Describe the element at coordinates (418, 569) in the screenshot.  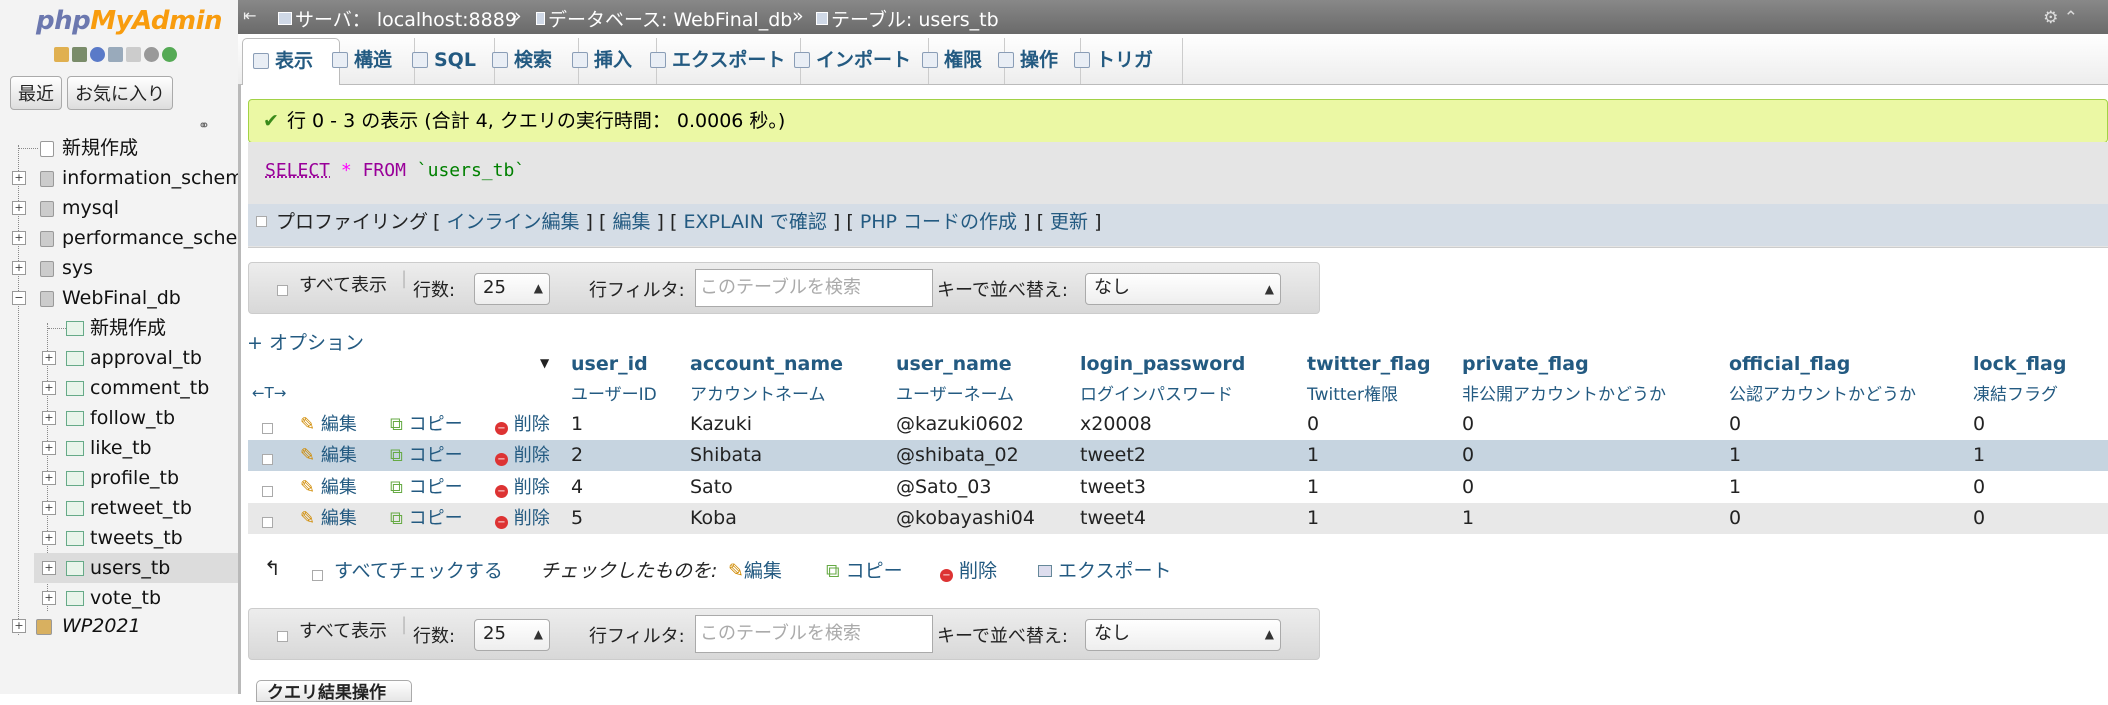
I see `check-all-link: すべてチェックする` at that location.